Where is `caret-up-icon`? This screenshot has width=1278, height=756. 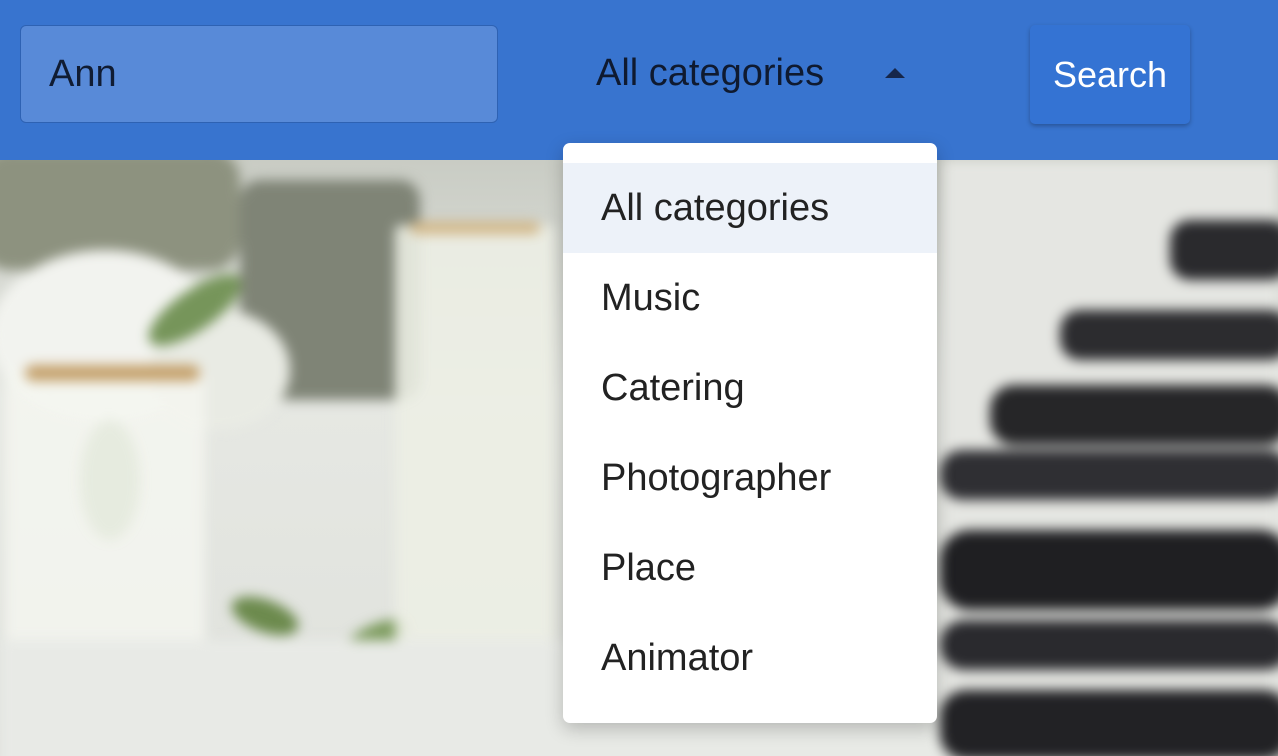
caret-up-icon is located at coordinates (895, 73).